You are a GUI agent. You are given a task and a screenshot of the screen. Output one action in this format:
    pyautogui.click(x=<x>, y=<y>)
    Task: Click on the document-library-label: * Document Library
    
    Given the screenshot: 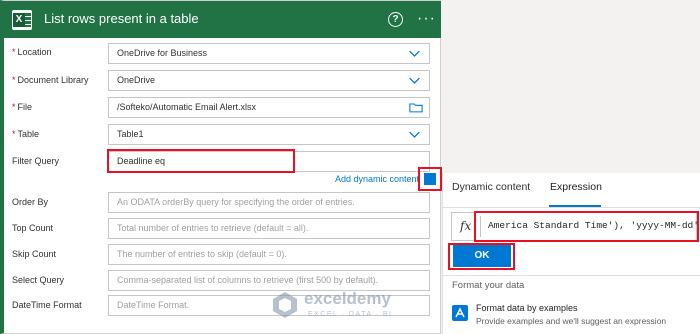 What is the action you would take?
    pyautogui.click(x=50, y=80)
    